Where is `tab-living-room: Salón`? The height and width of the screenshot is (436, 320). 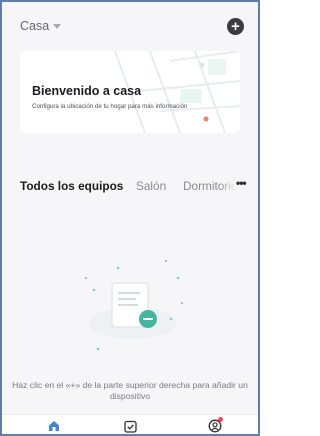 tab-living-room: Salón is located at coordinates (151, 186).